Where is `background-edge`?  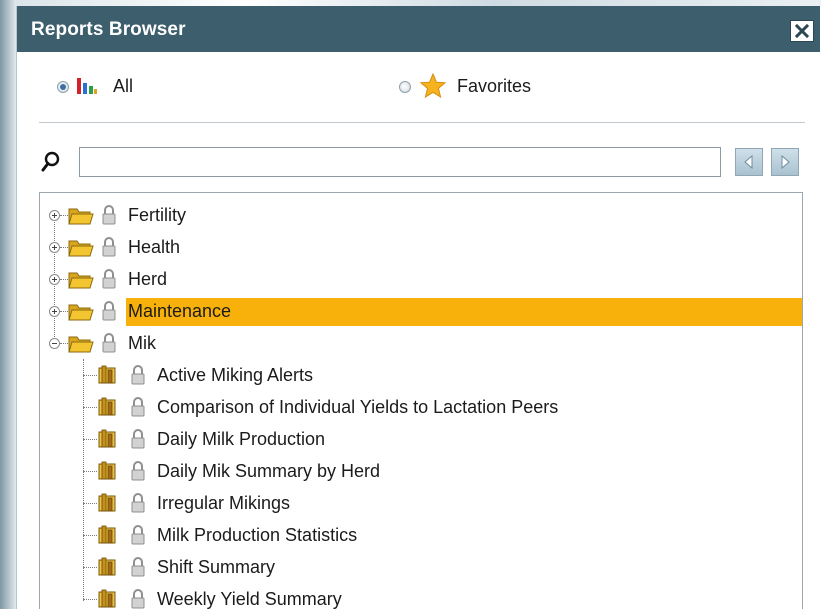
background-edge is located at coordinates (8, 304).